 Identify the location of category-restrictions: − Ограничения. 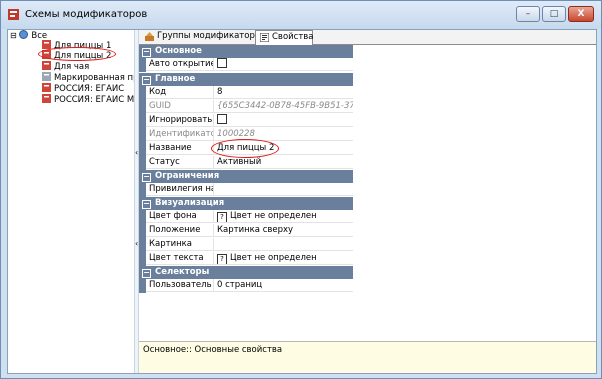
(246, 176).